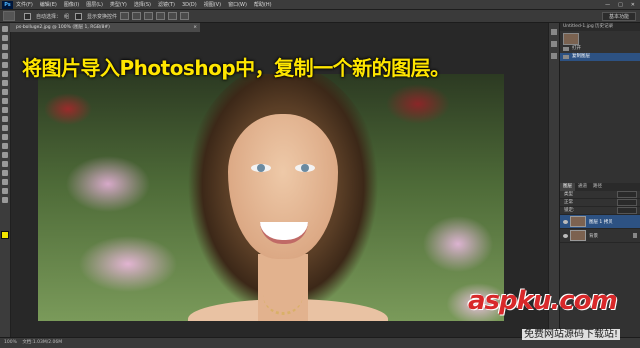 This screenshot has width=640, height=348. I want to click on properties-panel-icon, so click(554, 44).